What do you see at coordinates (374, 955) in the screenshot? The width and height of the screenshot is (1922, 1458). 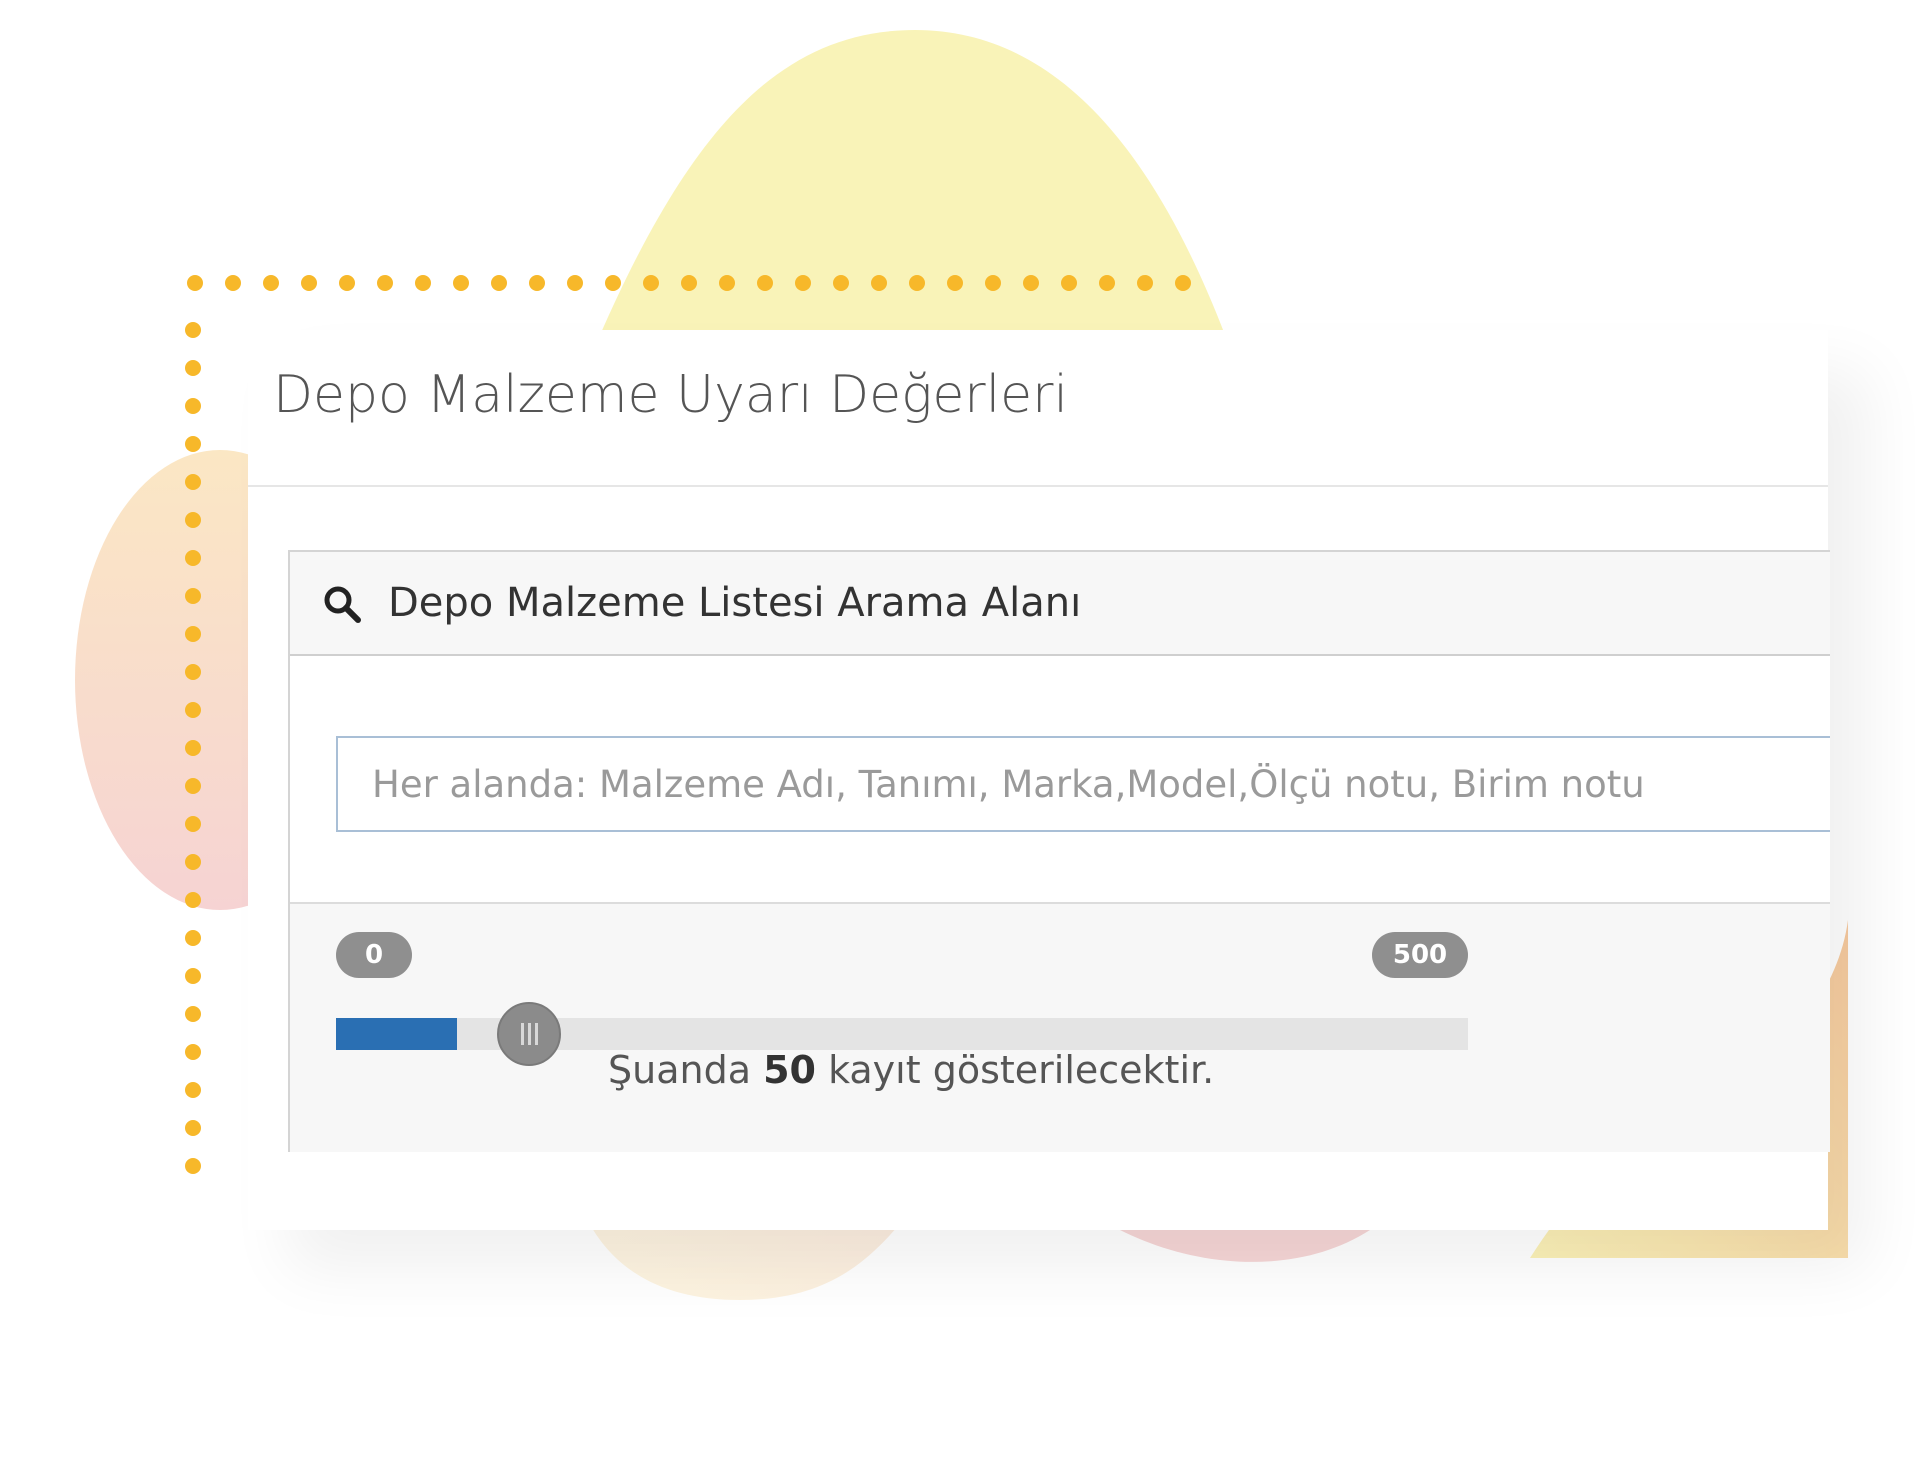 I see `slider-min-badge: 0` at bounding box center [374, 955].